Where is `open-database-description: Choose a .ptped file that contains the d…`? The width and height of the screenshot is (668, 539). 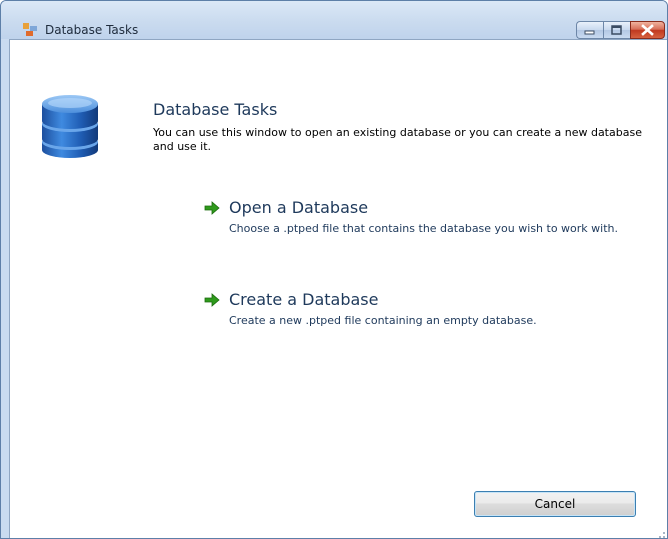 open-database-description: Choose a .ptped file that contains the d… is located at coordinates (424, 228).